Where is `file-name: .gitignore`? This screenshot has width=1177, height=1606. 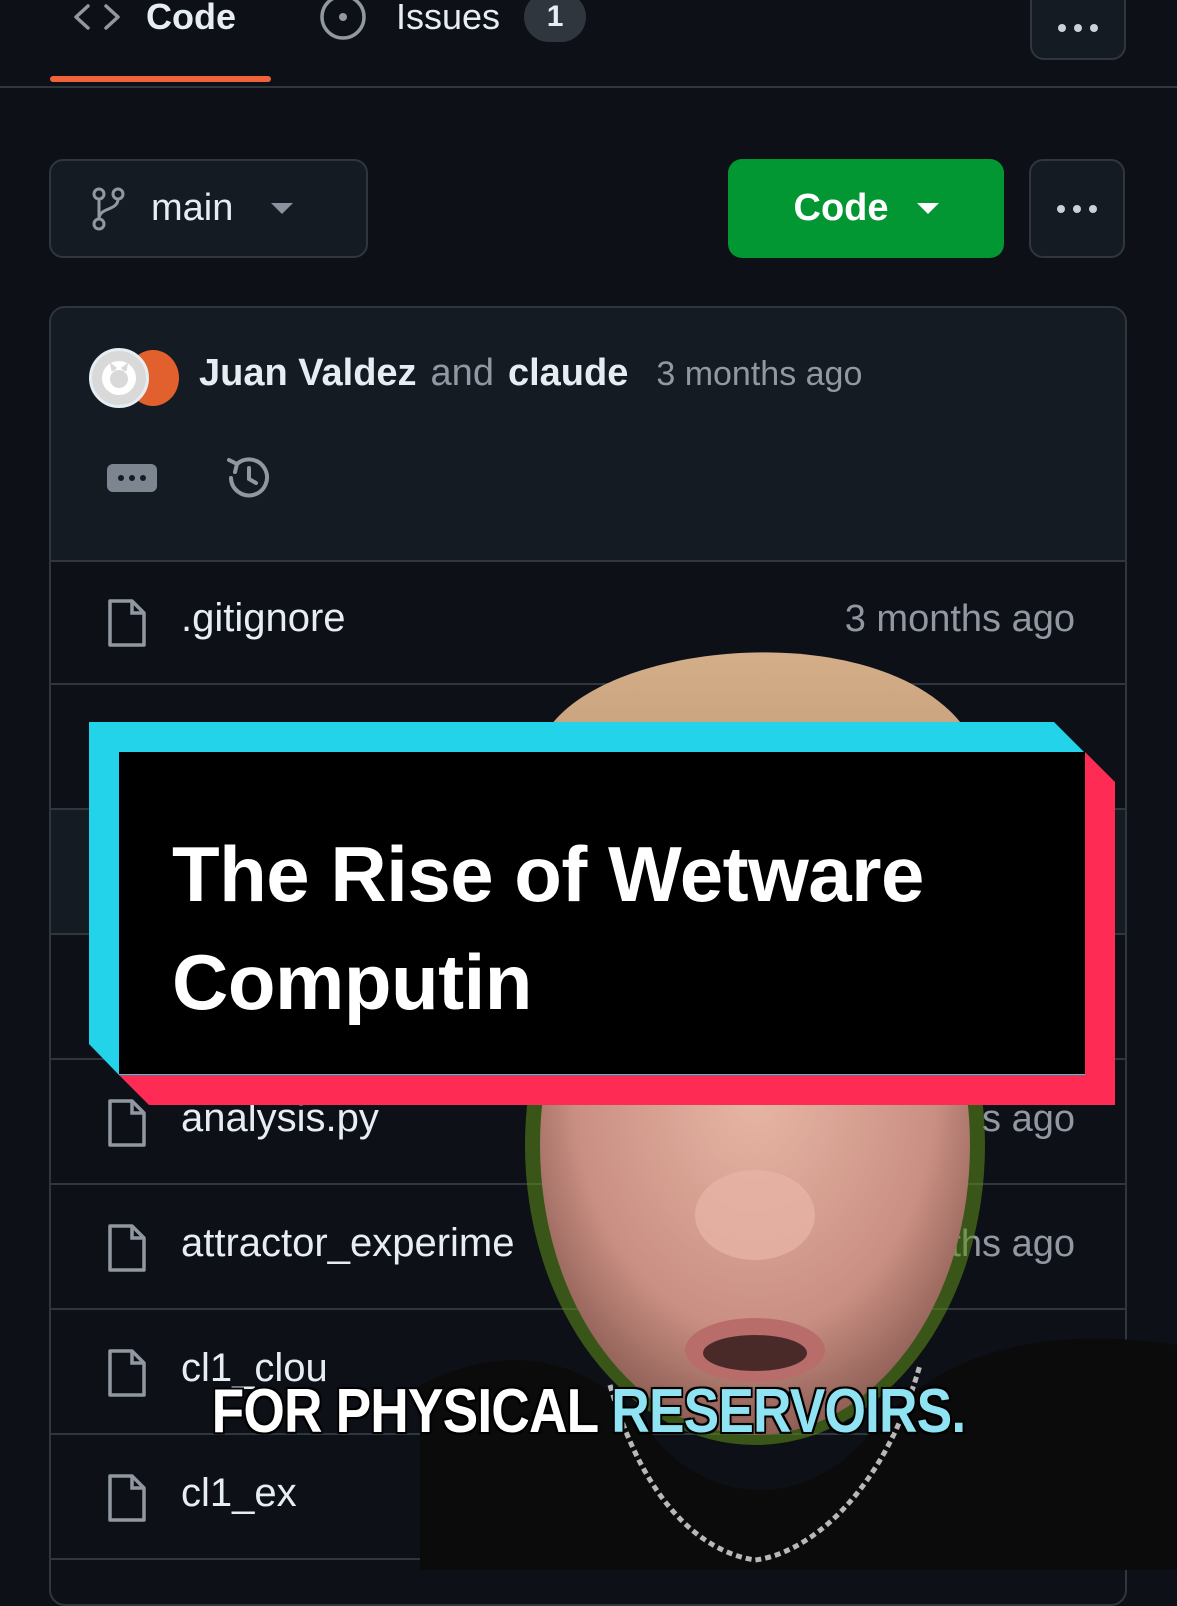 file-name: .gitignore is located at coordinates (263, 618).